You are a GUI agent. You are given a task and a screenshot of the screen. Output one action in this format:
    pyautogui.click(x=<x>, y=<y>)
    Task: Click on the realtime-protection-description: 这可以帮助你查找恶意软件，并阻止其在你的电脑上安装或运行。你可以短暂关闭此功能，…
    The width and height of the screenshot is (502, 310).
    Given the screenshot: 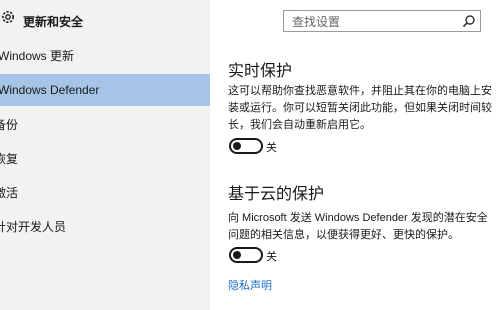 What is the action you would take?
    pyautogui.click(x=360, y=108)
    